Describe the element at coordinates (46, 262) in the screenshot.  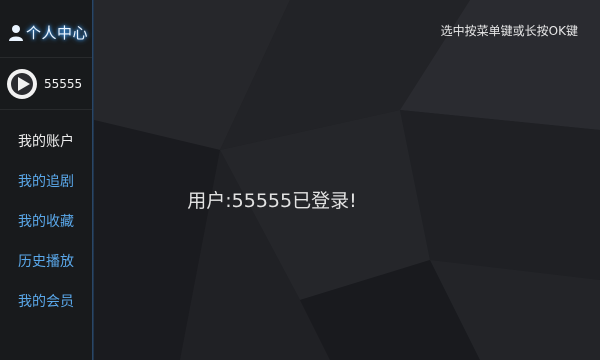
I see `sidebar-item-play-history: 历史播放` at that location.